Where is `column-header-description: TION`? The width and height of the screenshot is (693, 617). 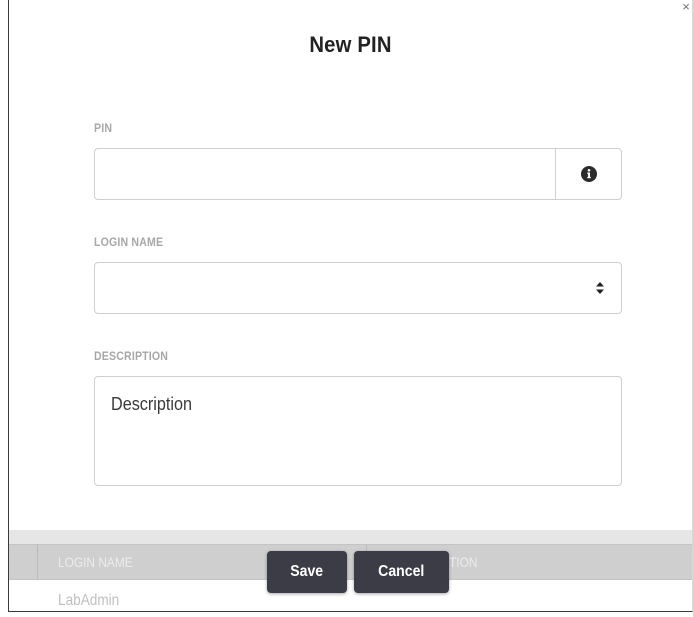
column-header-description: TION is located at coordinates (463, 562).